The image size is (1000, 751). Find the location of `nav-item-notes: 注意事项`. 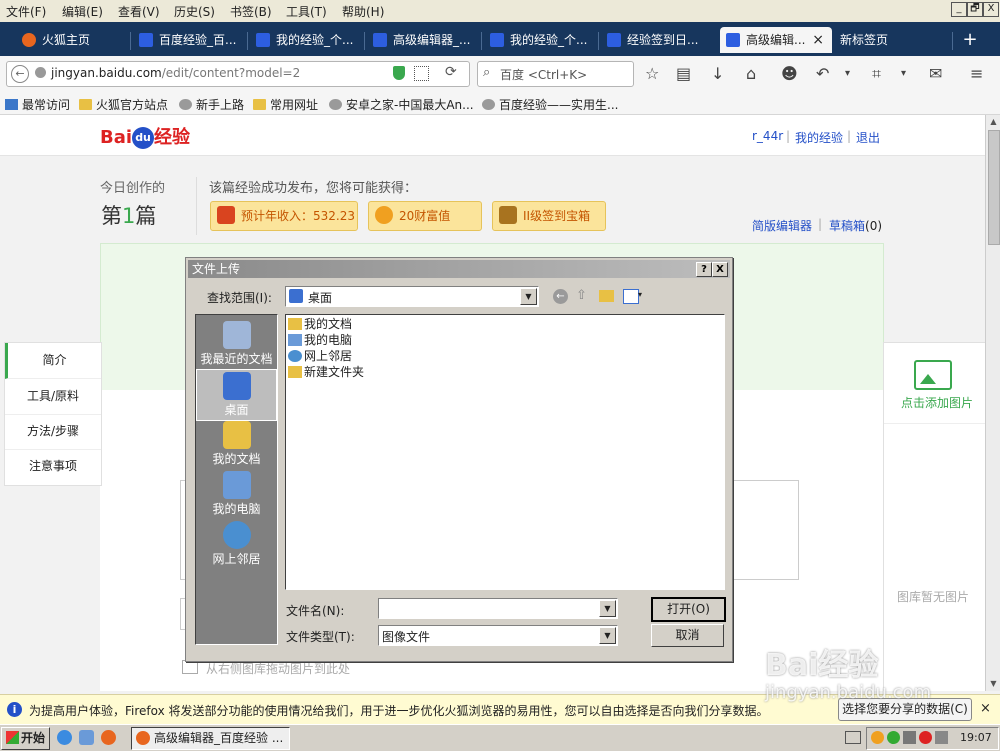

nav-item-notes: 注意事项 is located at coordinates (53, 466).